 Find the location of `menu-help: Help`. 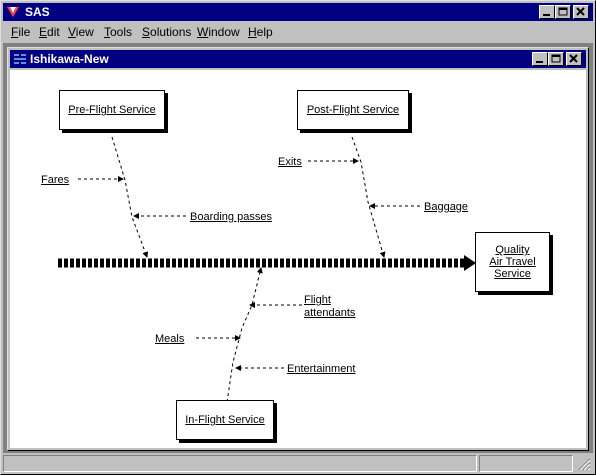

menu-help: Help is located at coordinates (260, 32).